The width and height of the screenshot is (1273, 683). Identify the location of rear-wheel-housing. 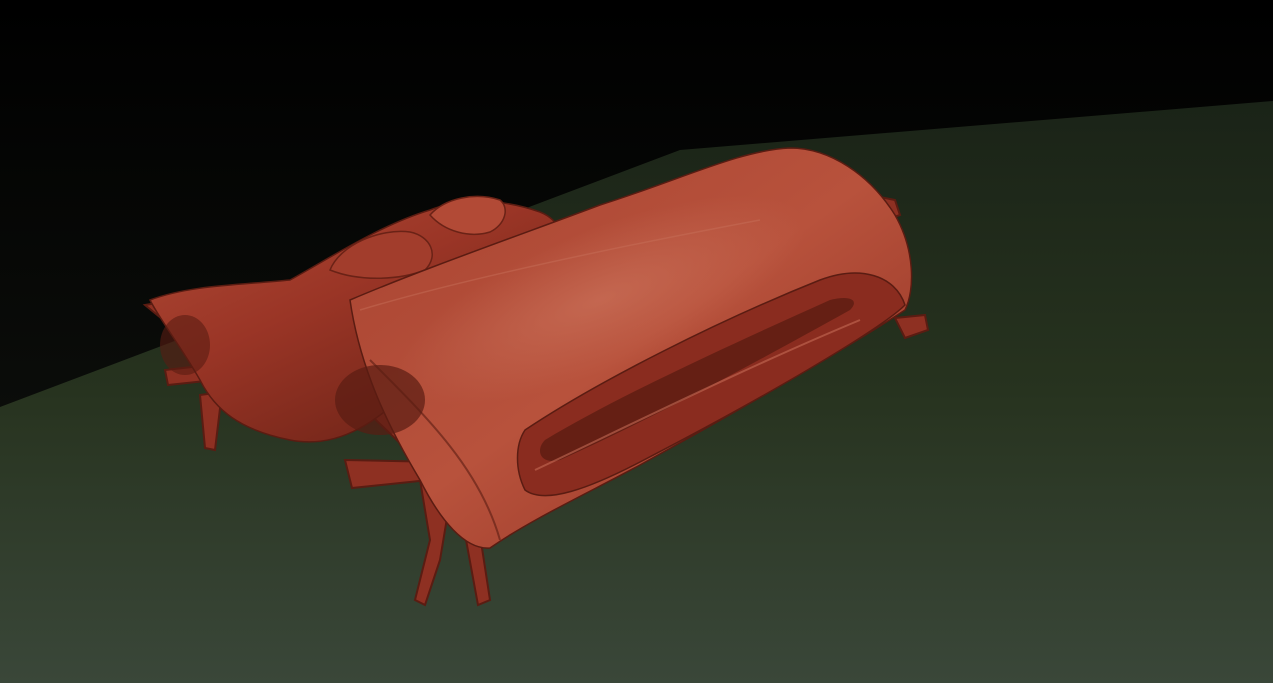
(380, 400).